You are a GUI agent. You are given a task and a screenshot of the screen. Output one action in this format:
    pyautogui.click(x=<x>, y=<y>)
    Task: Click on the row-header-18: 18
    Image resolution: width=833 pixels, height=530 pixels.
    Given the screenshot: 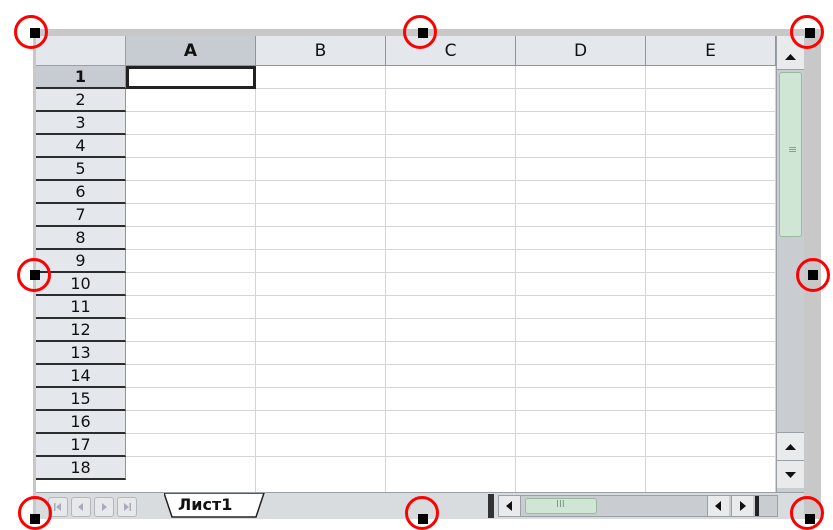 What is the action you would take?
    pyautogui.click(x=81, y=468)
    